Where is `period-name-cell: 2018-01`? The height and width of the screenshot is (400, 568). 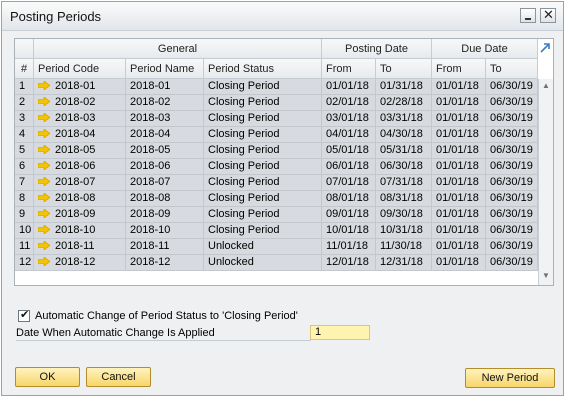 period-name-cell: 2018-01 is located at coordinates (165, 87).